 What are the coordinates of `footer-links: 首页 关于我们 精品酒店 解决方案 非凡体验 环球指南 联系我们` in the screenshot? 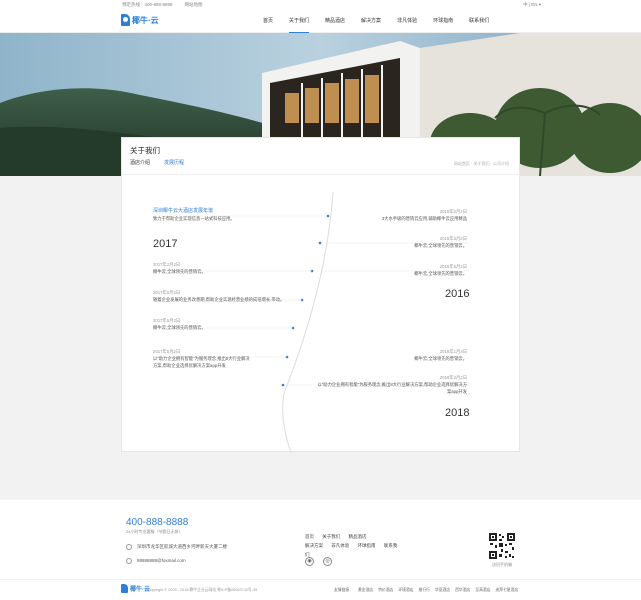 It's located at (355, 545).